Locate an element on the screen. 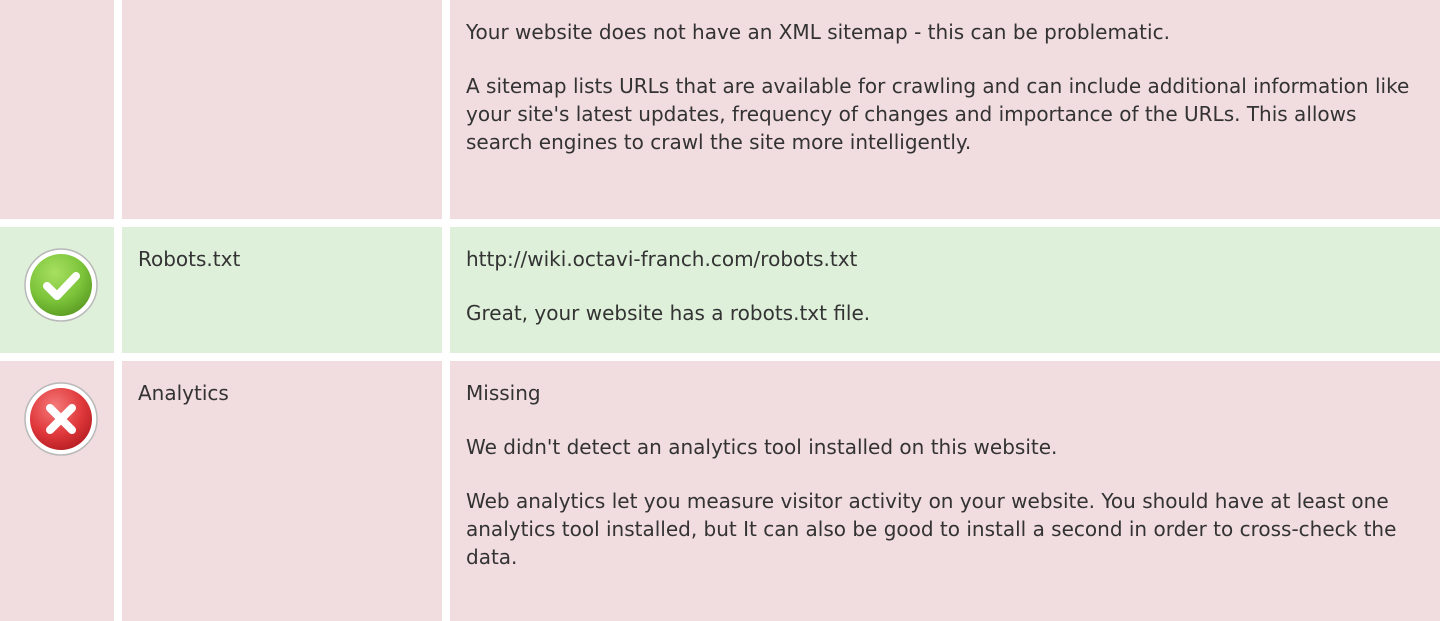 The height and width of the screenshot is (621, 1448). analytics-status-value: Missing is located at coordinates (503, 393).